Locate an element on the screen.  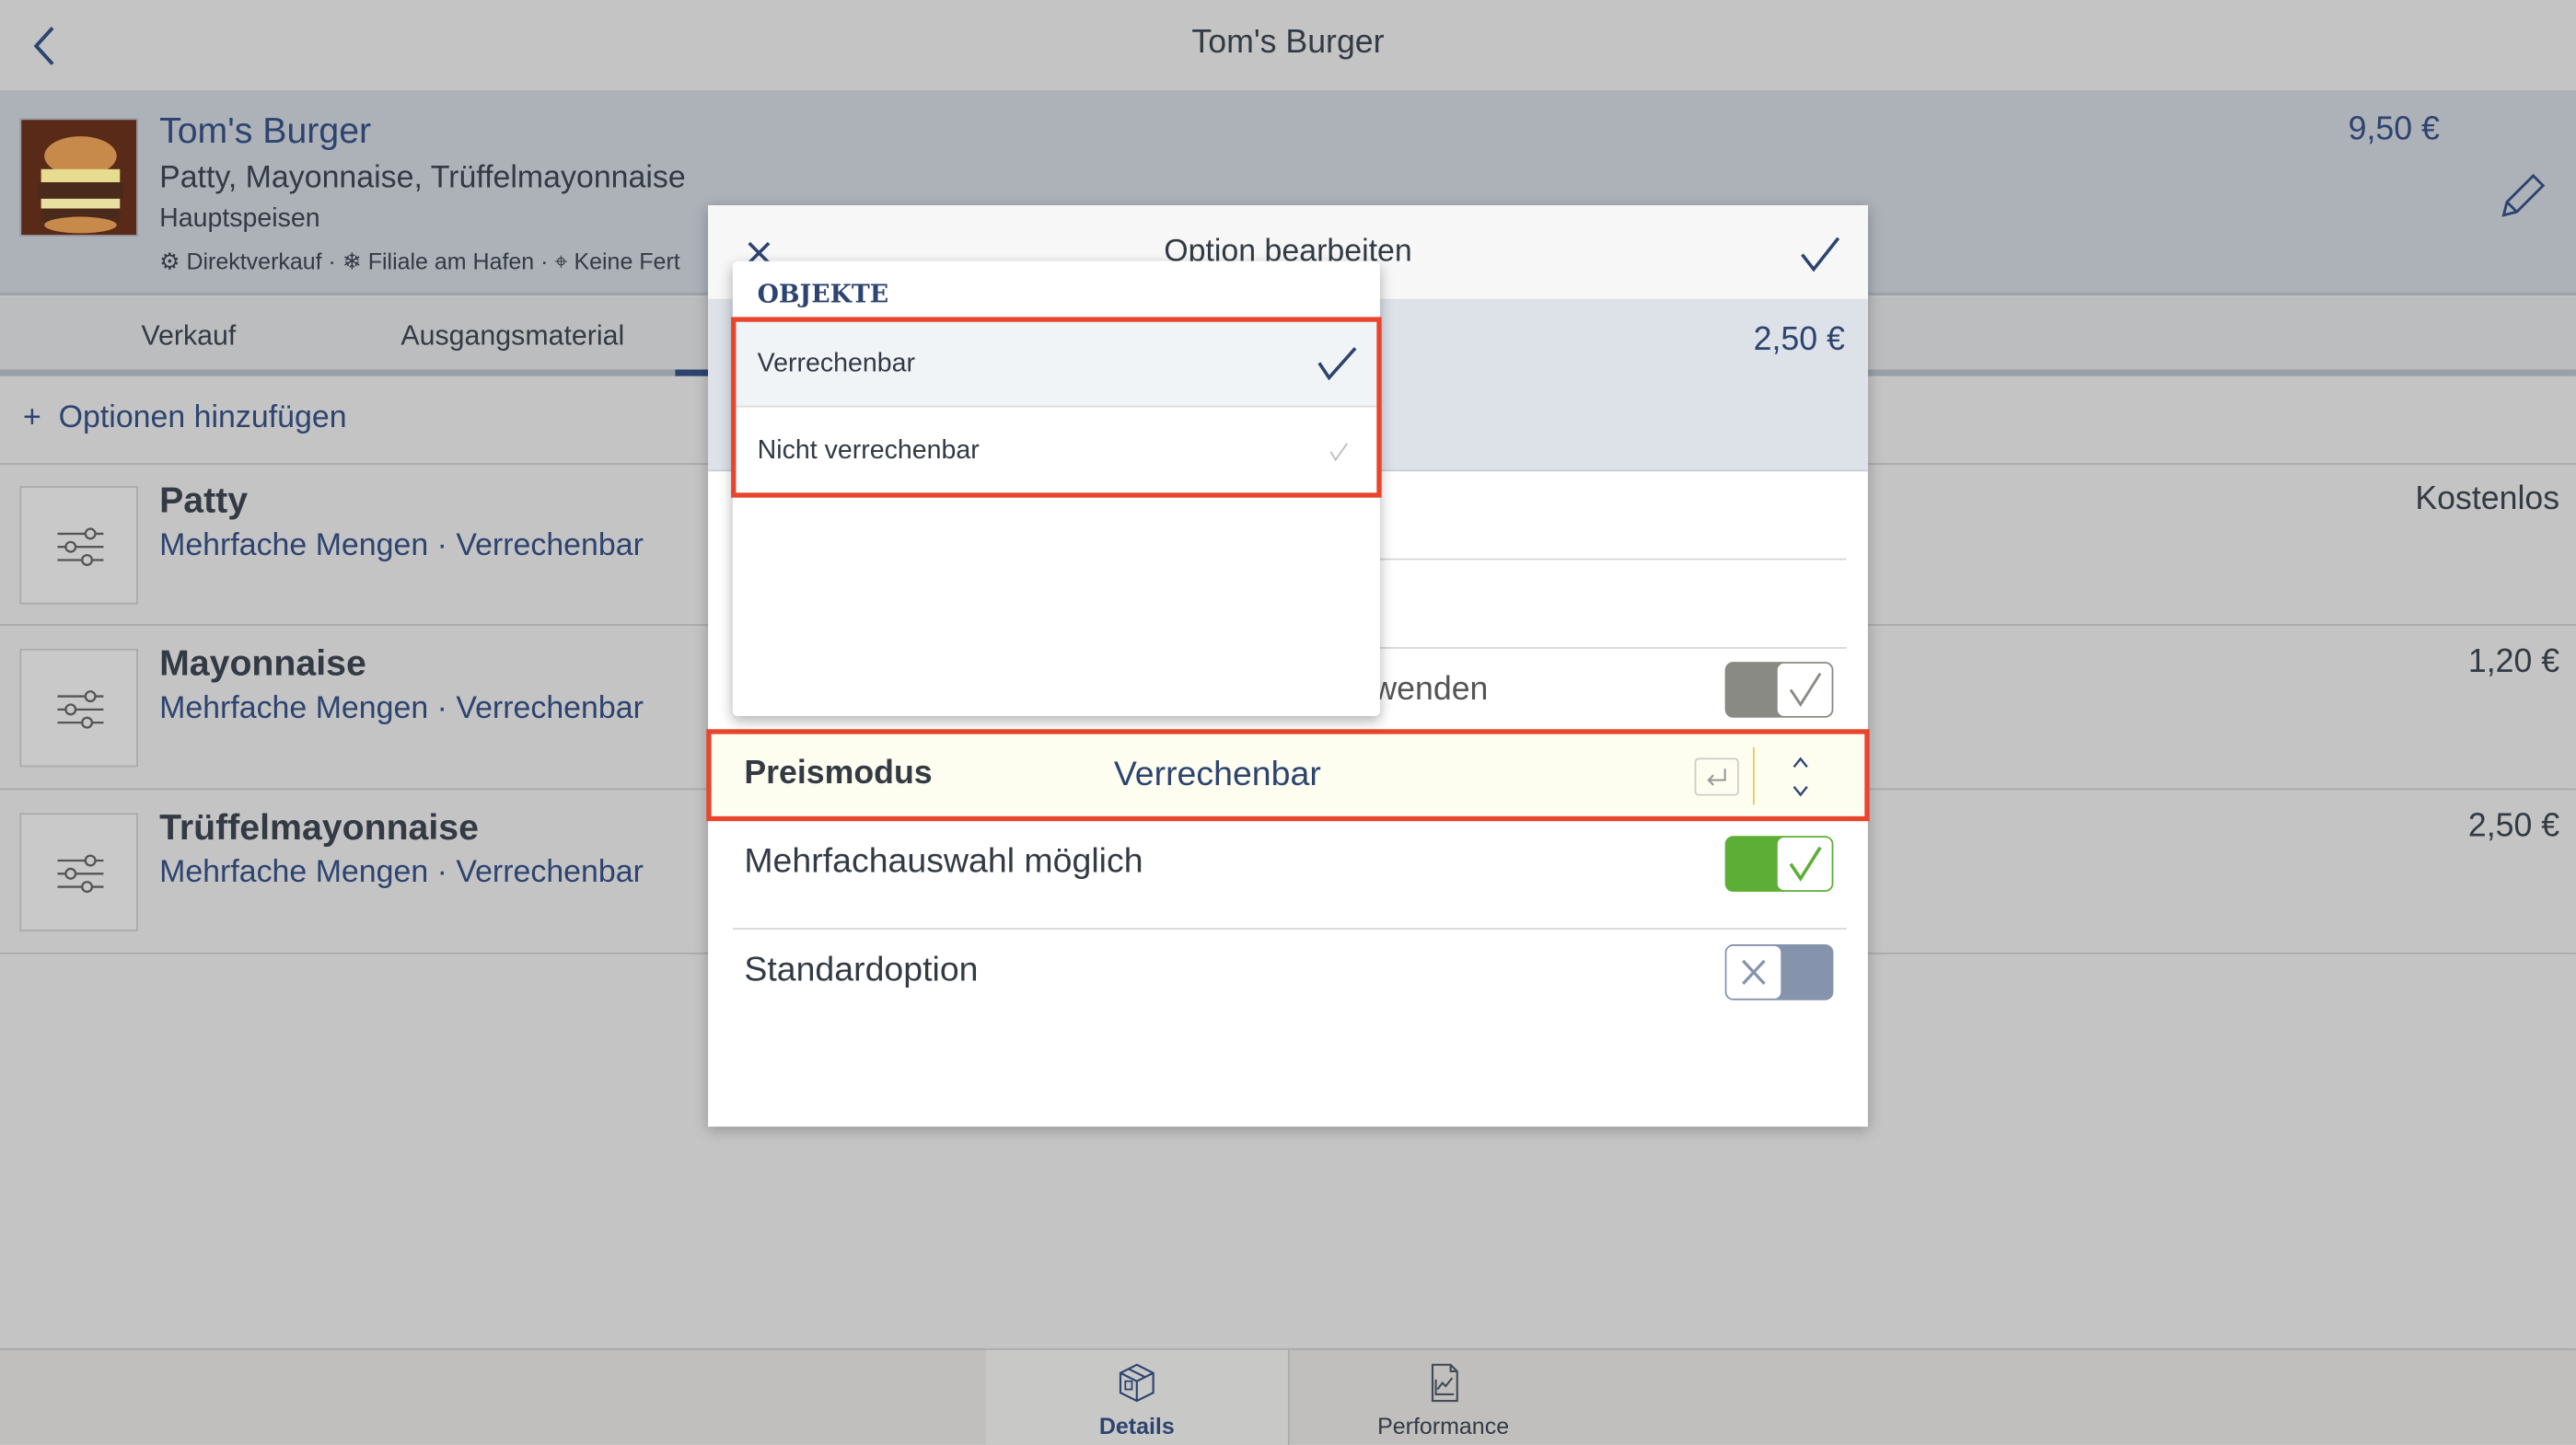
product-name: Tom's Burger is located at coordinates (265, 131).